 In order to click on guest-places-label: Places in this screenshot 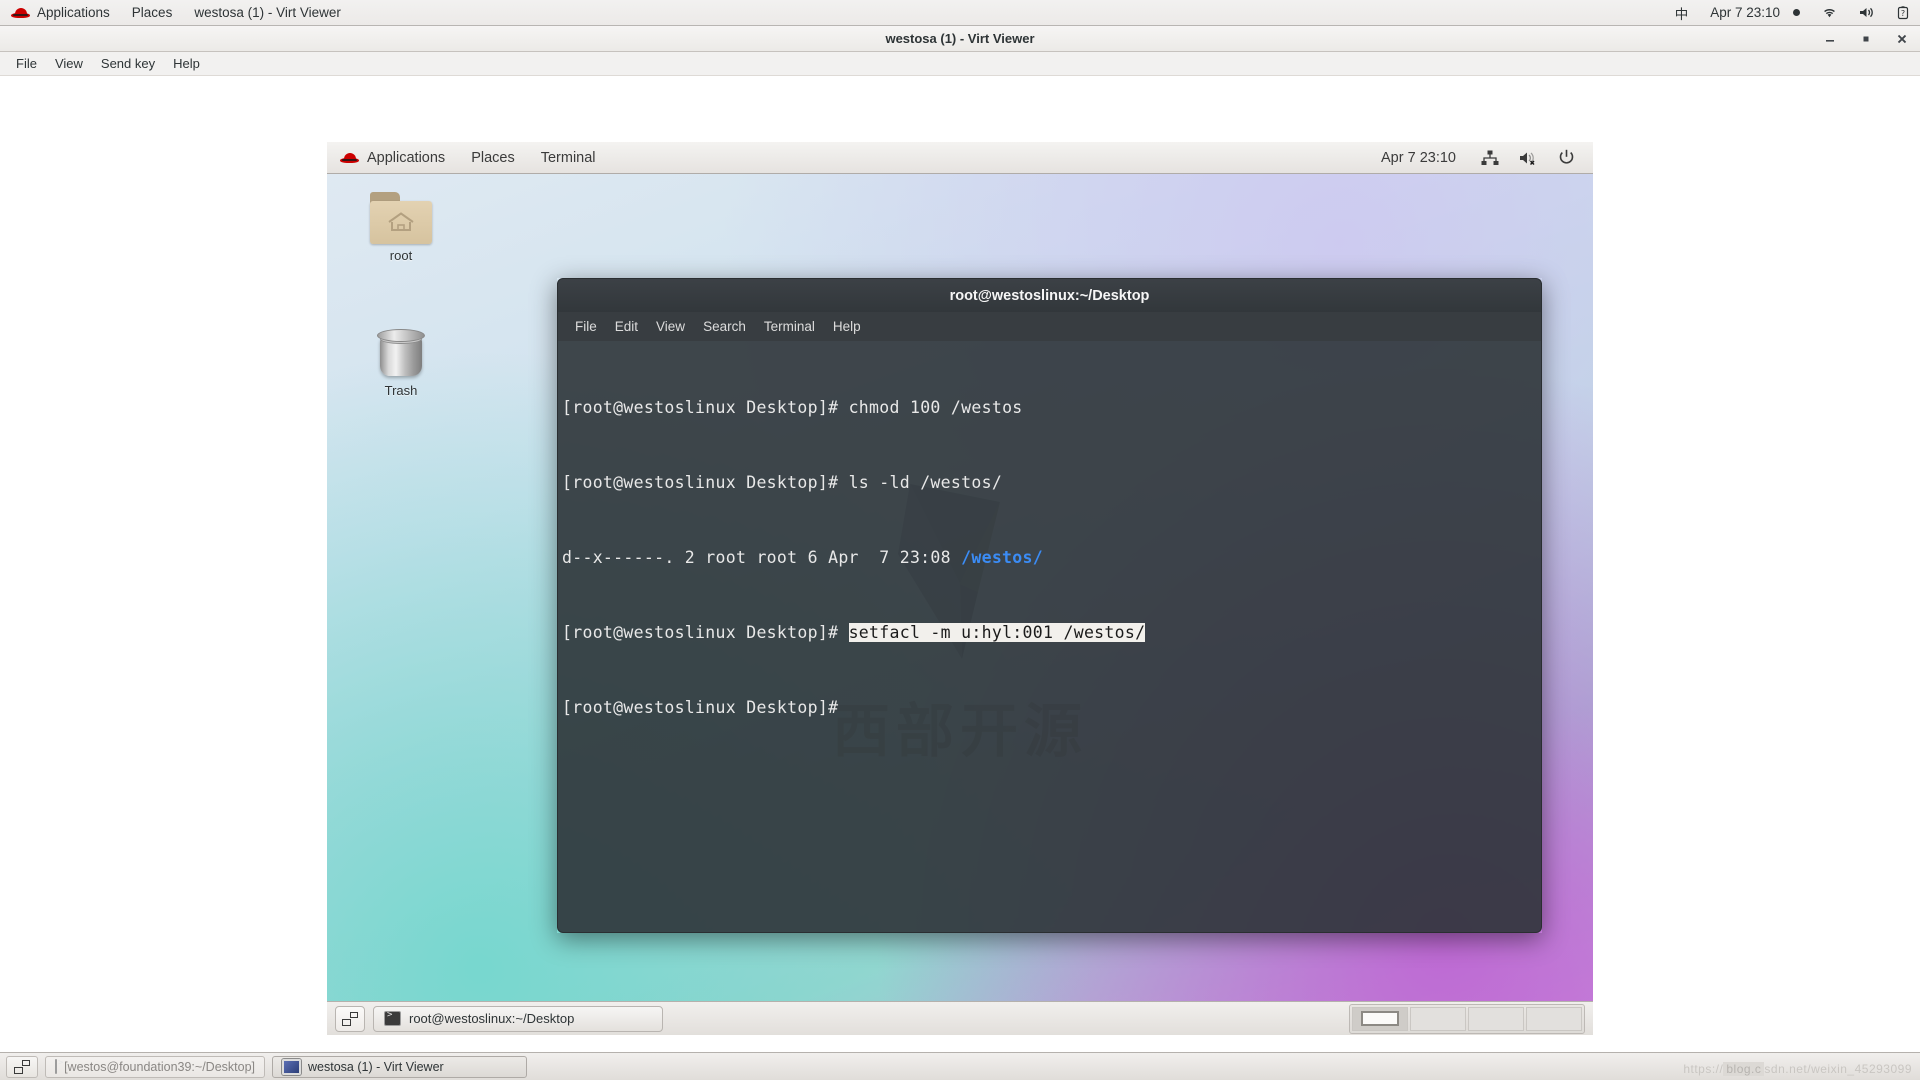, I will do `click(493, 157)`.